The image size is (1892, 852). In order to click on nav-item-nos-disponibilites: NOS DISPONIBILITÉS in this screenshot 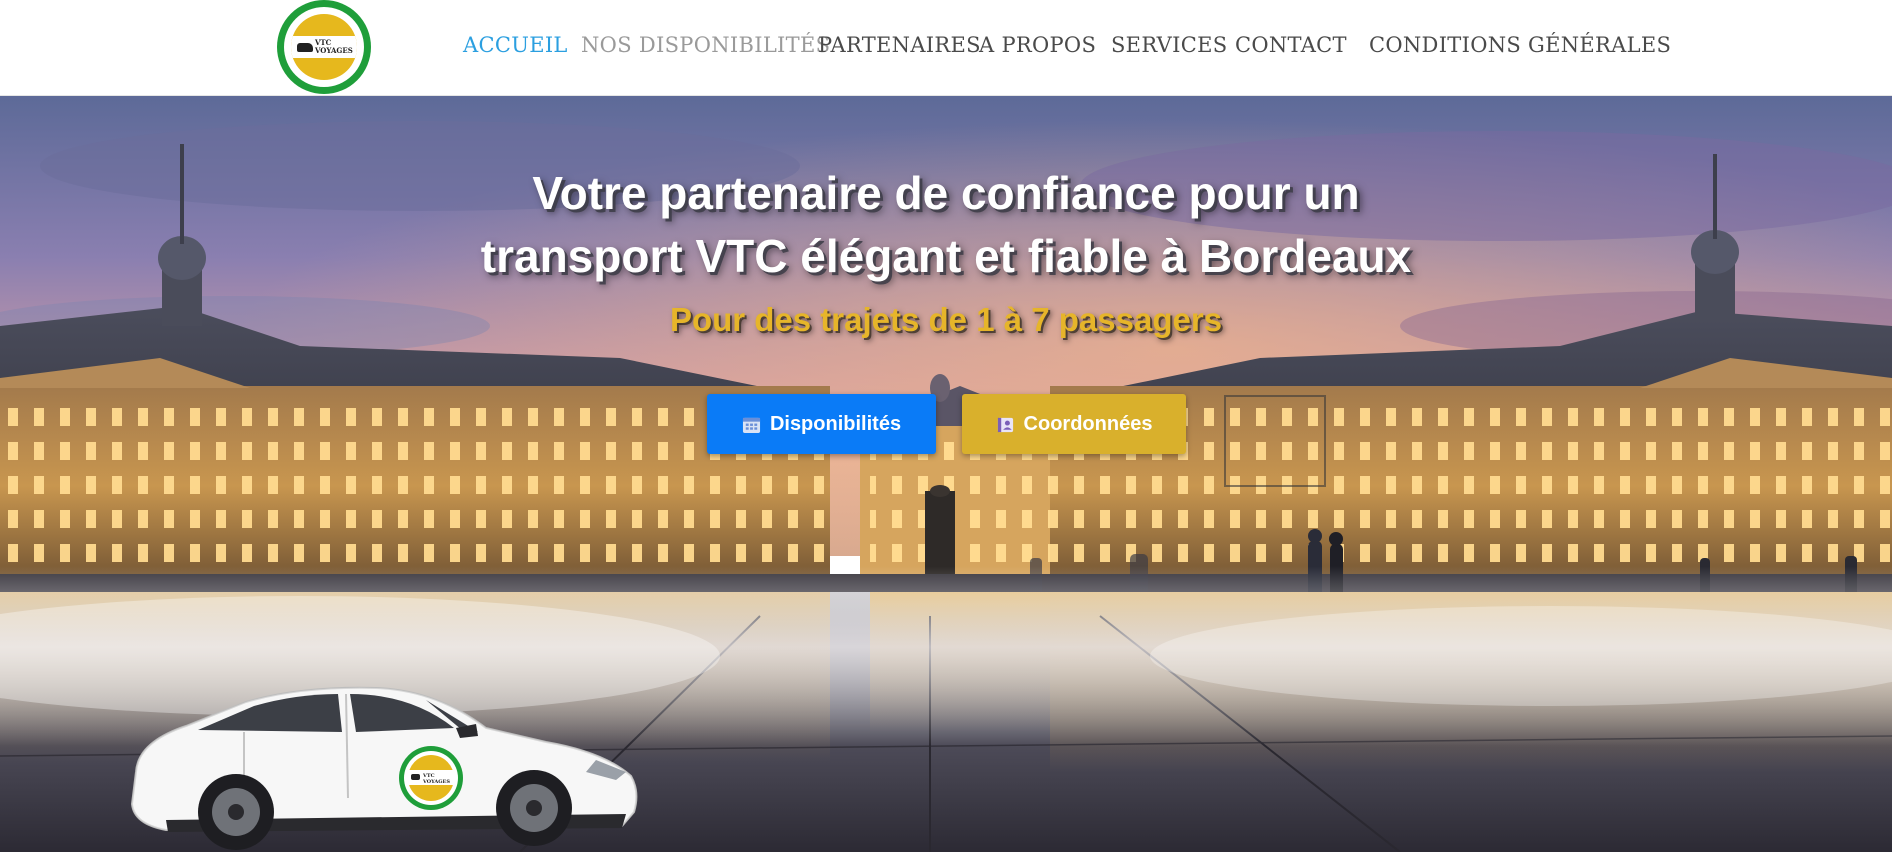, I will do `click(705, 45)`.